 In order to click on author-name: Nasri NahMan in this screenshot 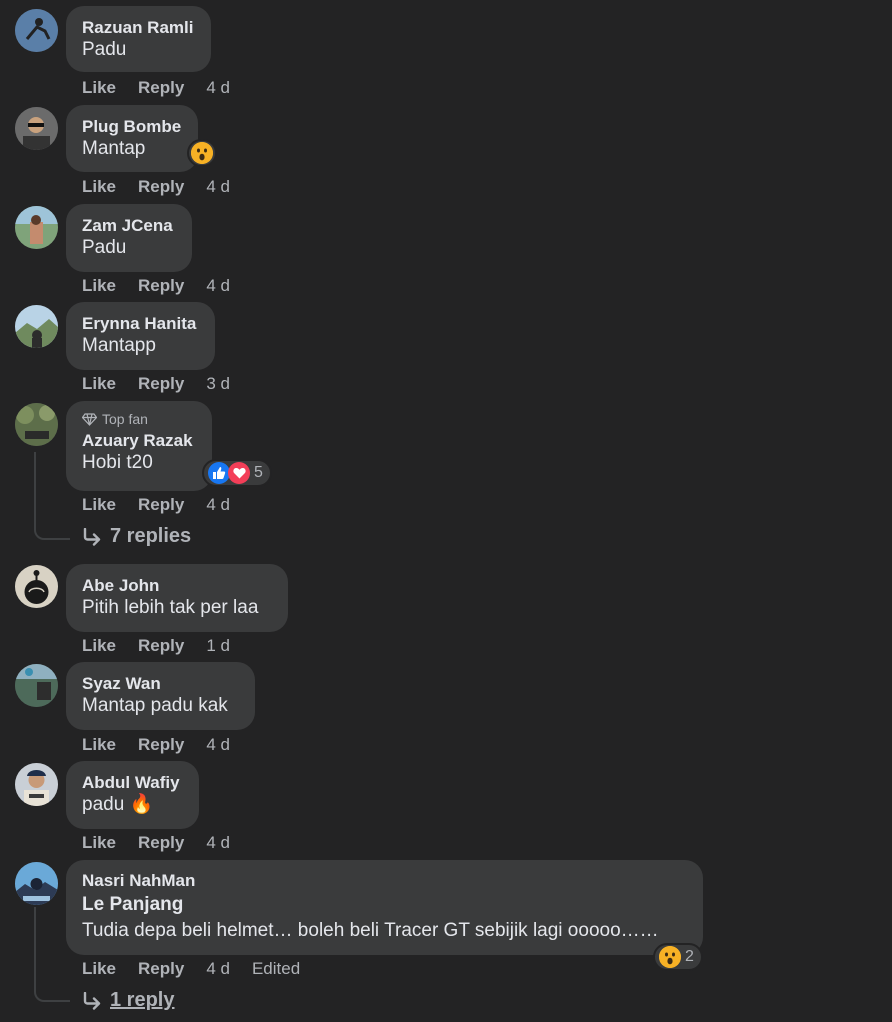, I will do `click(384, 881)`.